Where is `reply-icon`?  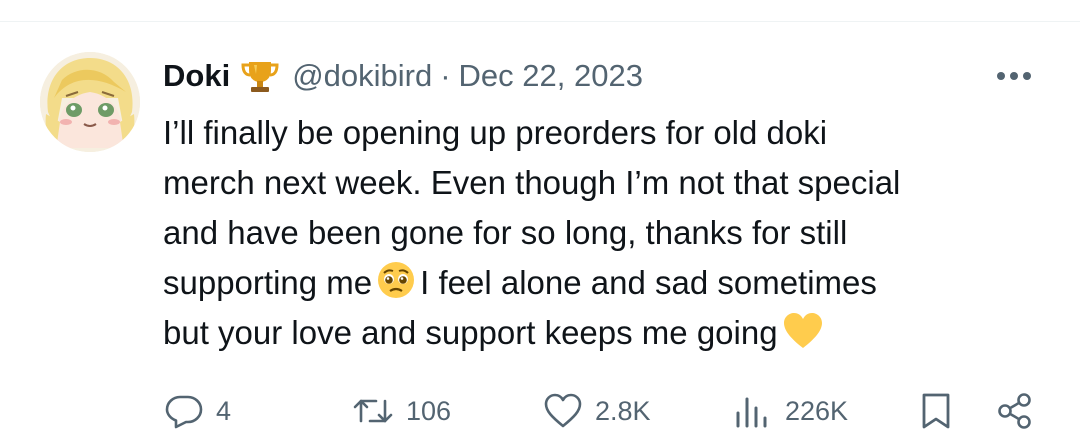
reply-icon is located at coordinates (184, 411).